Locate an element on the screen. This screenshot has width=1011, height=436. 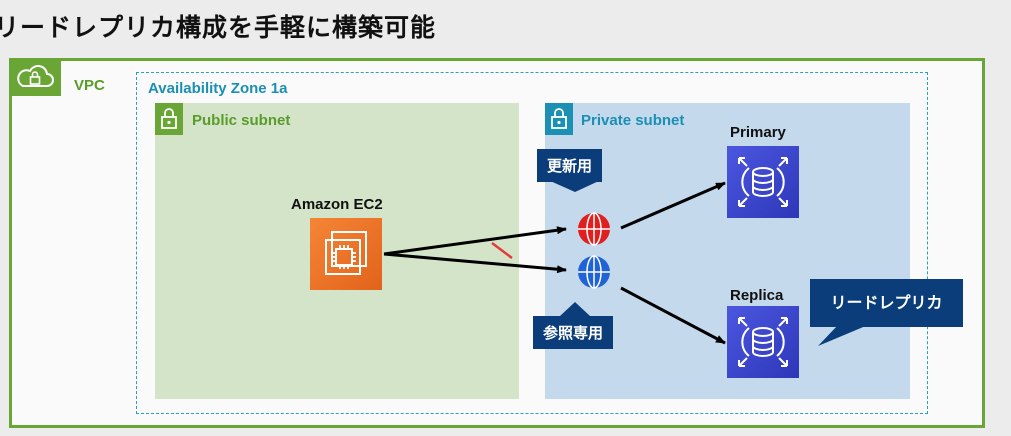
replica-label: Replica is located at coordinates (757, 295).